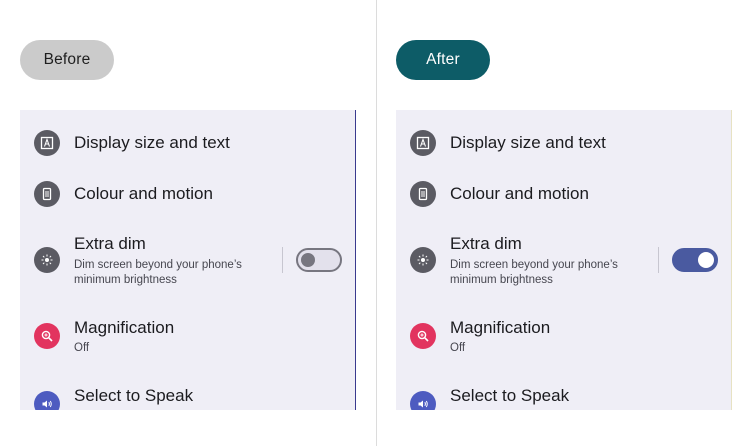 The image size is (752, 446). What do you see at coordinates (376, 223) in the screenshot?
I see `comparison-divider` at bounding box center [376, 223].